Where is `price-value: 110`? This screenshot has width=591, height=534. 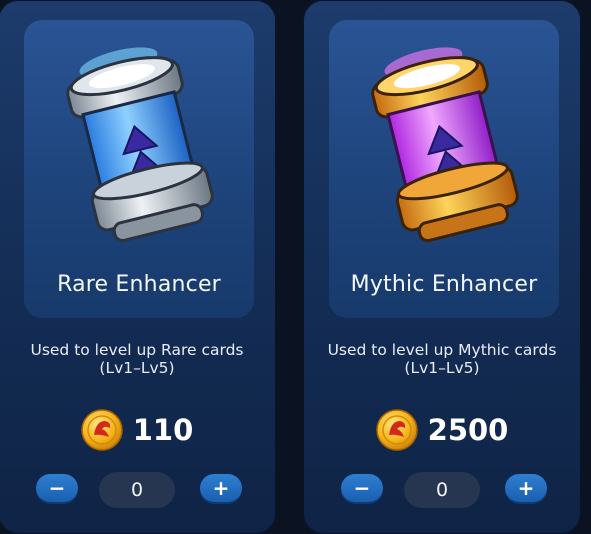
price-value: 110 is located at coordinates (163, 430).